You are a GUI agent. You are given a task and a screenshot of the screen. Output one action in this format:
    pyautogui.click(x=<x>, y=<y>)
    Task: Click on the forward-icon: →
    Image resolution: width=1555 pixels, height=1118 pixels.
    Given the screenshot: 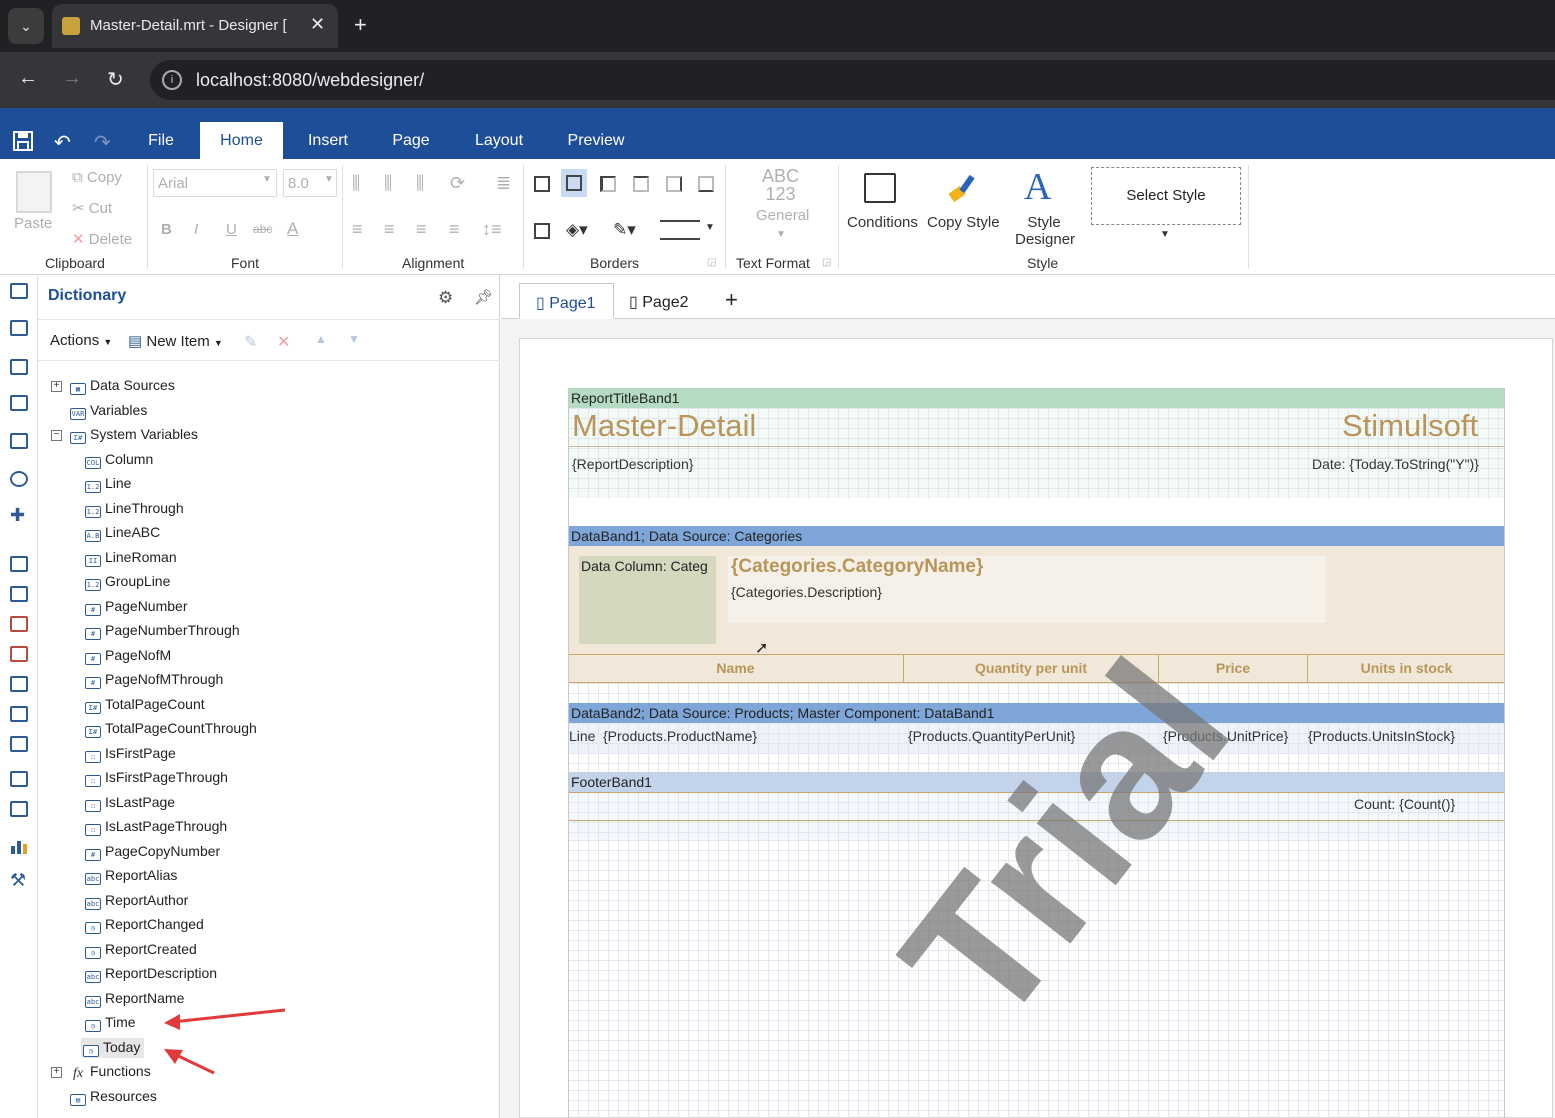 What is the action you would take?
    pyautogui.click(x=72, y=78)
    